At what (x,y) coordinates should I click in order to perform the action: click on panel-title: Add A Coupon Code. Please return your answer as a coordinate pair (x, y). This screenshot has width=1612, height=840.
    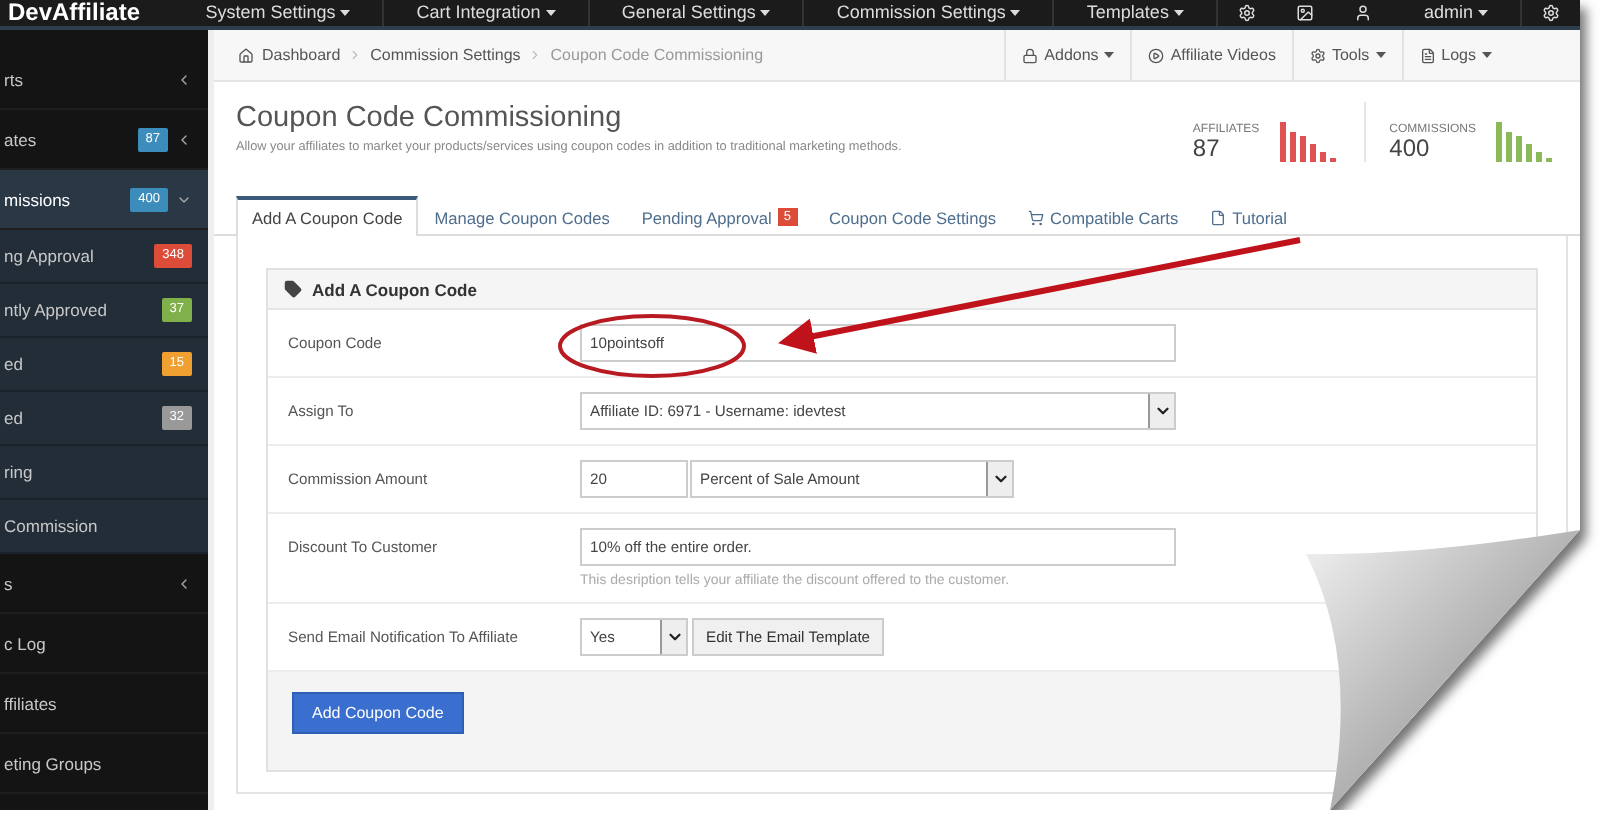
    Looking at the image, I should click on (394, 289).